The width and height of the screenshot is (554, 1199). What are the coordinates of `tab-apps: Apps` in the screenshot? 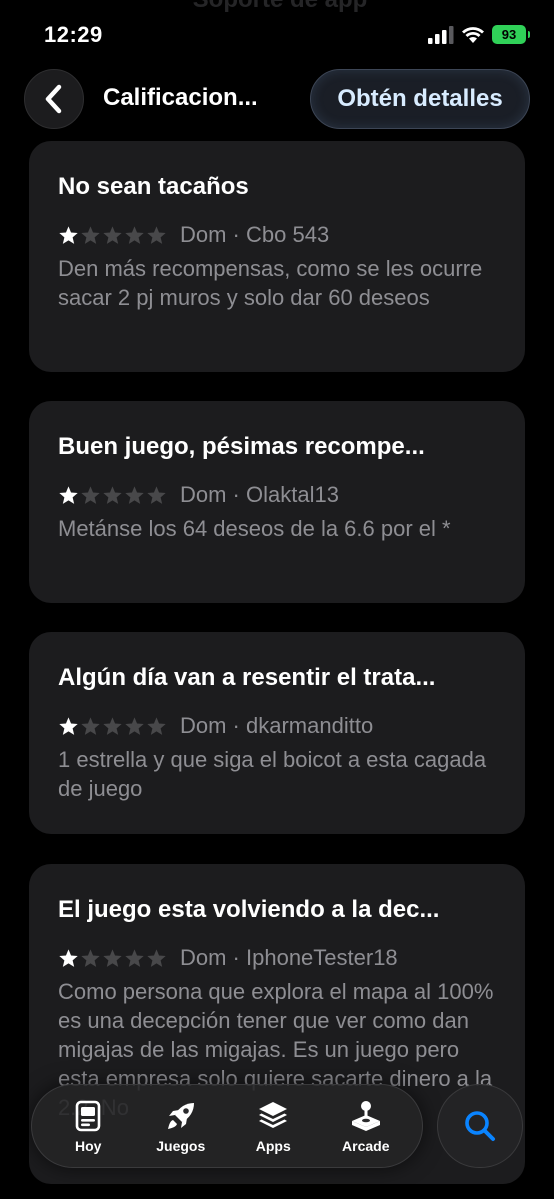 It's located at (273, 1126).